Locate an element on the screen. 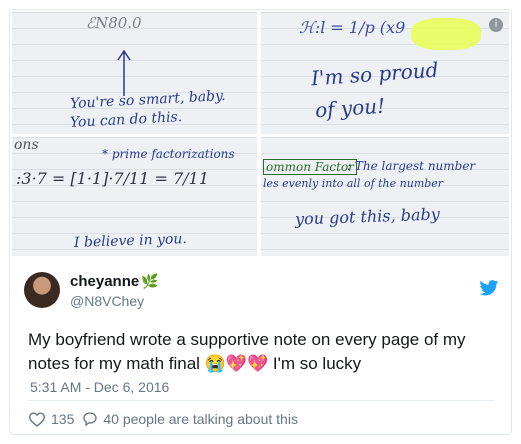 Image resolution: width=521 pixels, height=444 pixels. photo-math-text: ℰN80.0 is located at coordinates (114, 23).